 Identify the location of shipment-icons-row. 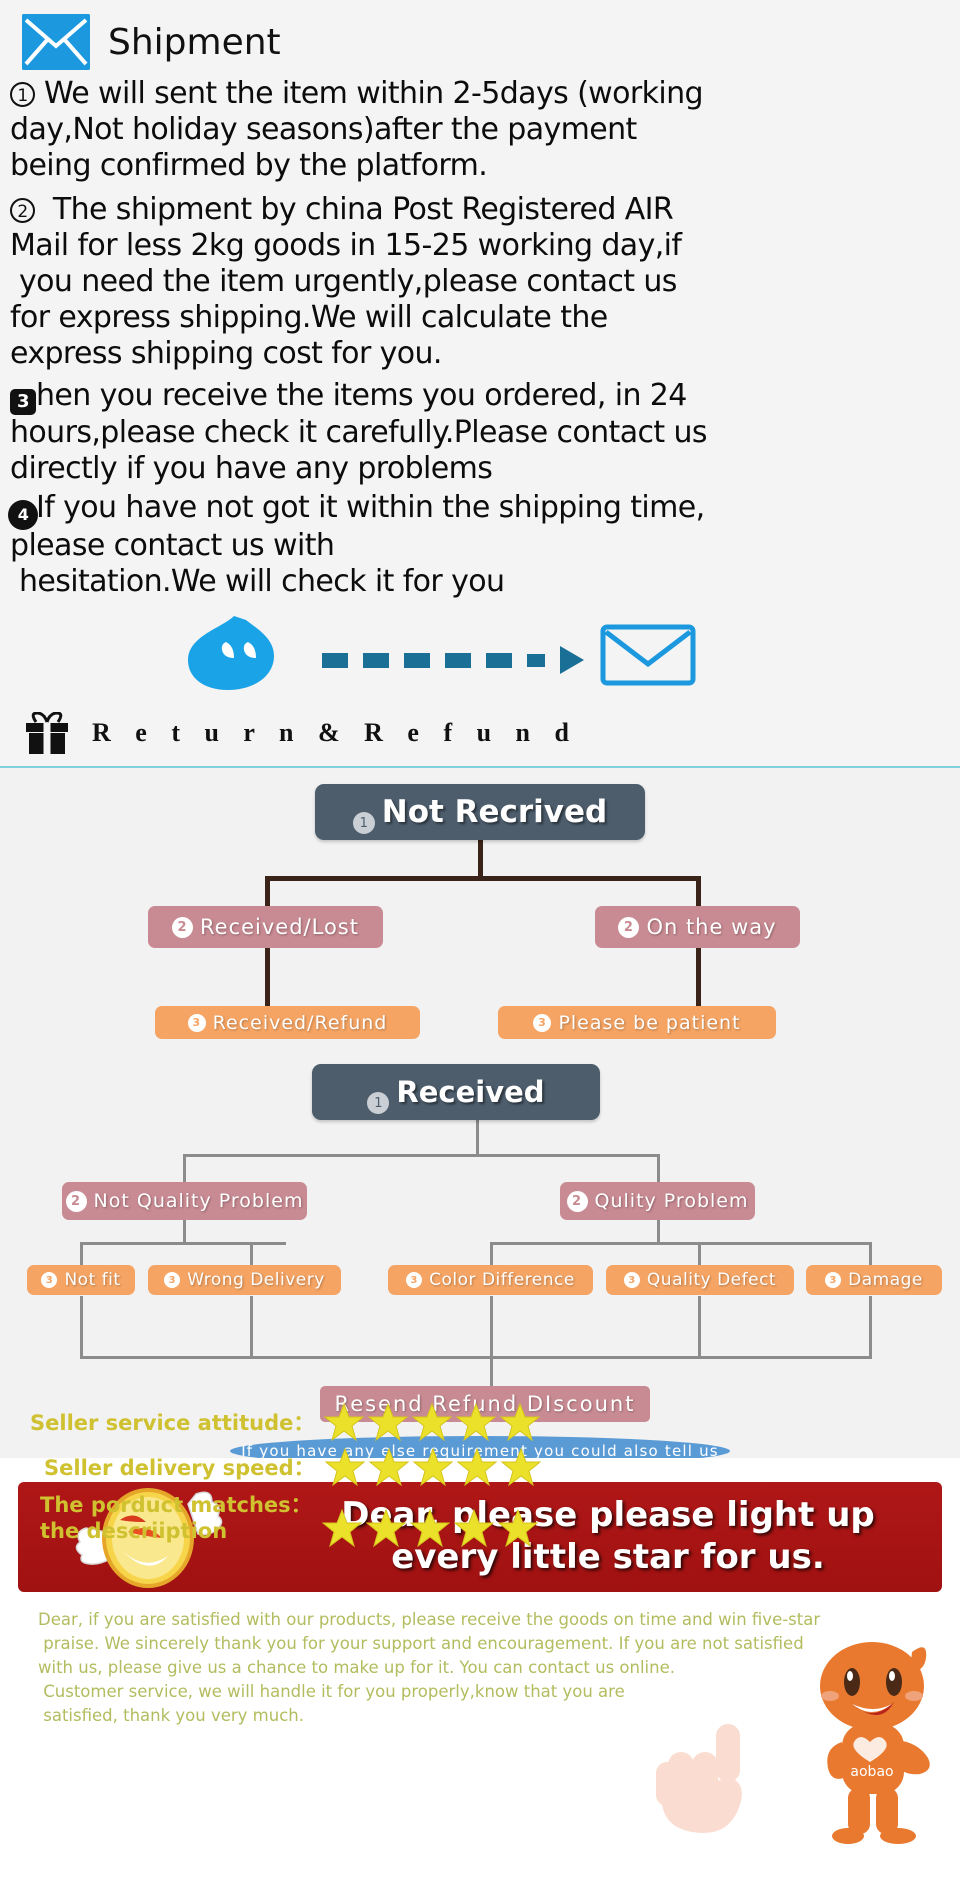
(480, 652).